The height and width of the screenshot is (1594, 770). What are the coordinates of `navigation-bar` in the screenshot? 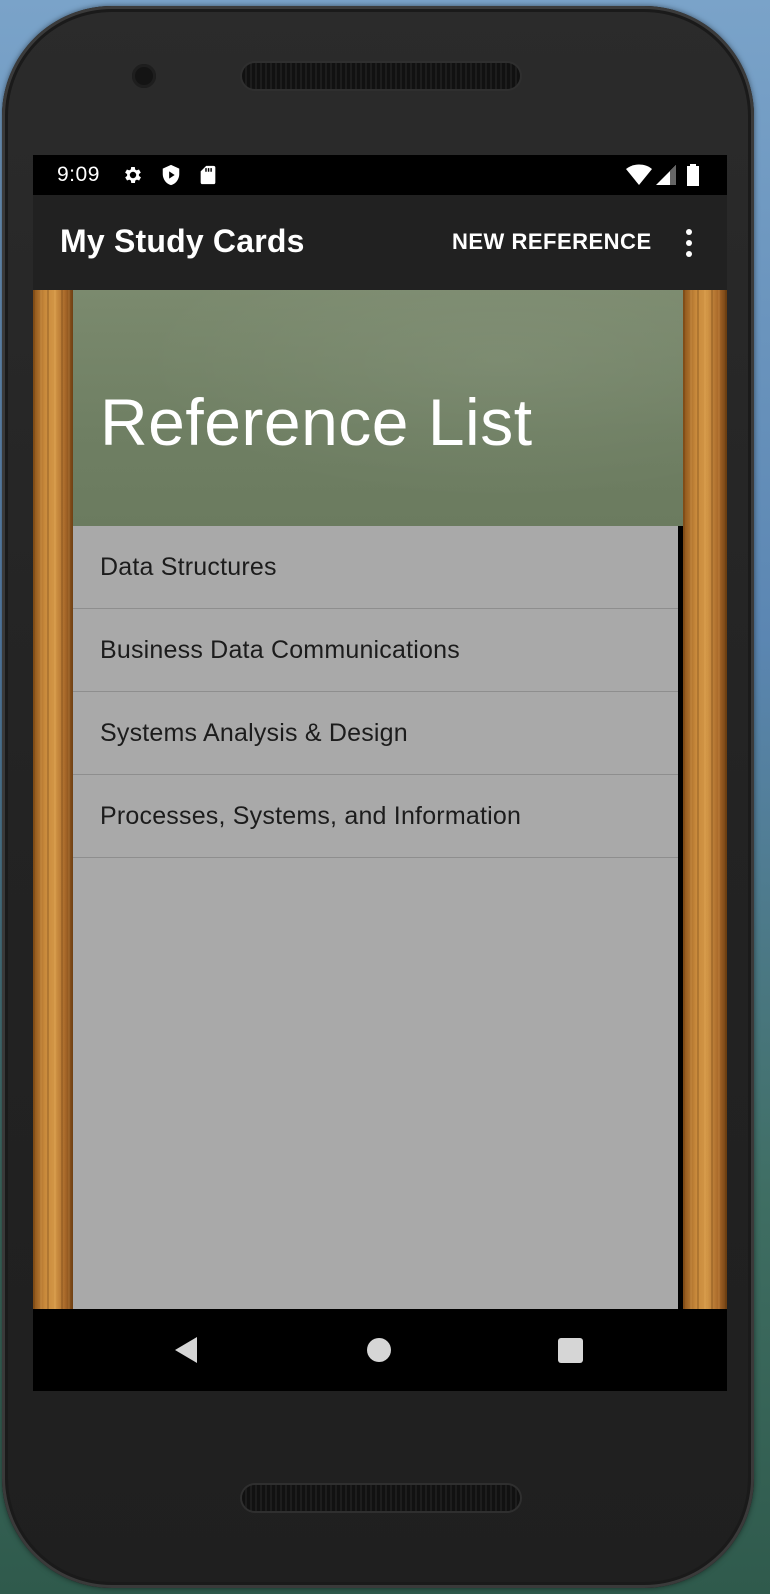 It's located at (380, 1350).